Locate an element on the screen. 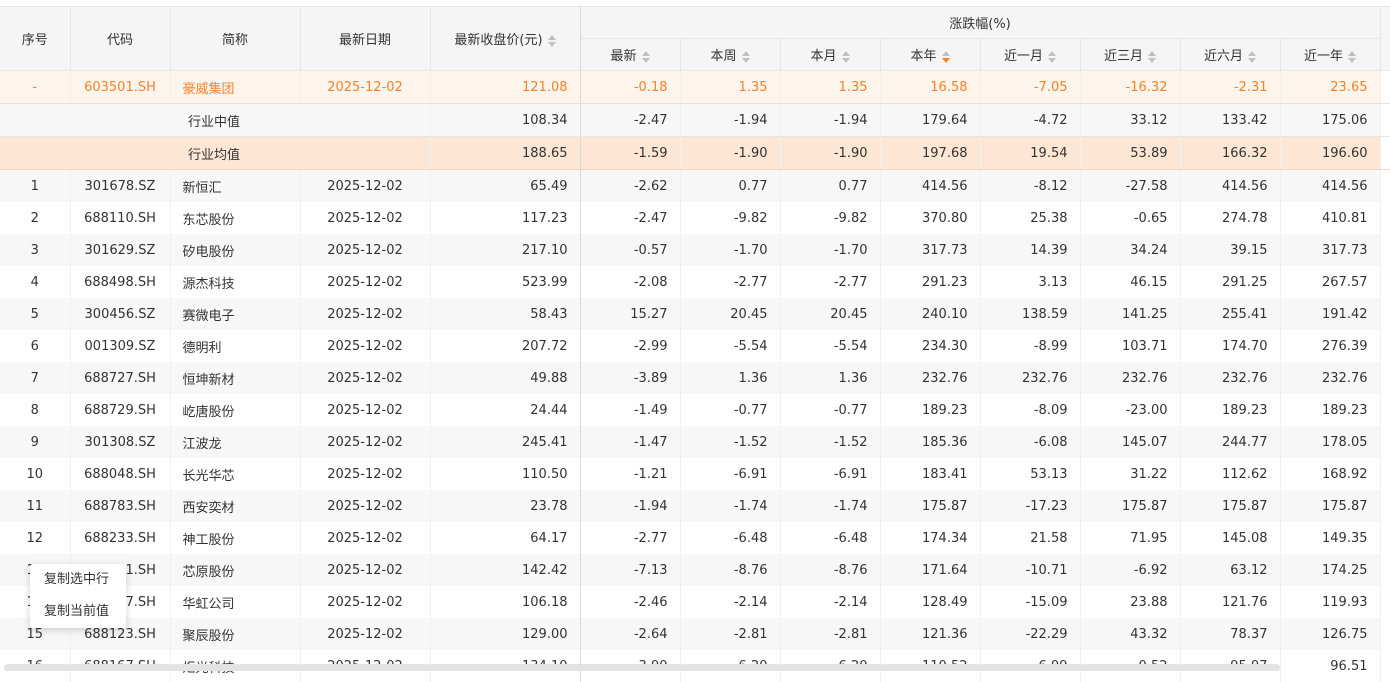 The width and height of the screenshot is (1390, 682). cell-change: -23.00 is located at coordinates (1130, 410).